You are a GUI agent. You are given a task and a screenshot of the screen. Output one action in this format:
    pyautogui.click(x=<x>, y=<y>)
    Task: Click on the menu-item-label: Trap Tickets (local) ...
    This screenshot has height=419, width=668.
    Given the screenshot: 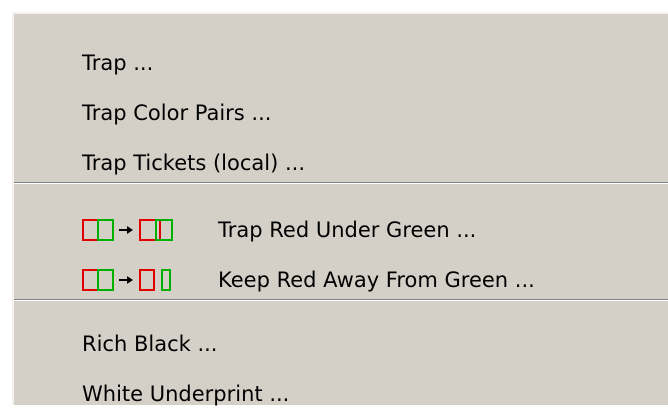 What is the action you would take?
    pyautogui.click(x=194, y=163)
    